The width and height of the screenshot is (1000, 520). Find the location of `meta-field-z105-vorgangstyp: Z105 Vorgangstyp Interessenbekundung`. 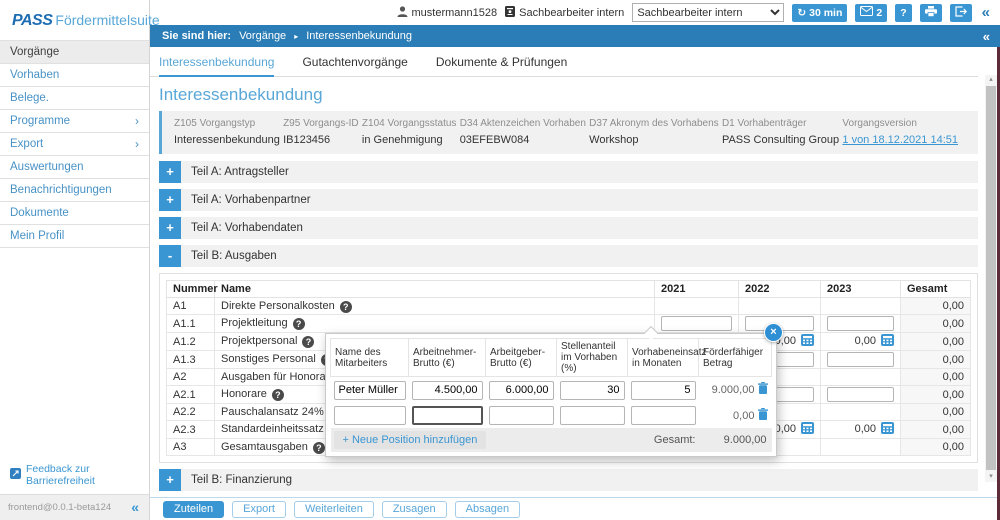

meta-field-z105-vorgangstyp: Z105 Vorgangstyp Interessenbekundung is located at coordinates (227, 132).